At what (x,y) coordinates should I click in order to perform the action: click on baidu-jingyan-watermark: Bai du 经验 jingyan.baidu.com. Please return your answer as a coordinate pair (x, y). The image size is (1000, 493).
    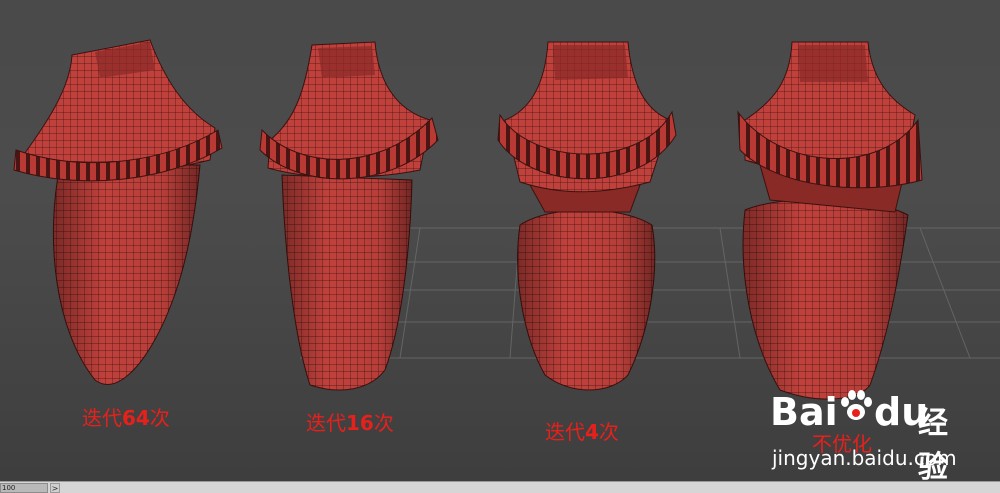
    Looking at the image, I should click on (870, 430).